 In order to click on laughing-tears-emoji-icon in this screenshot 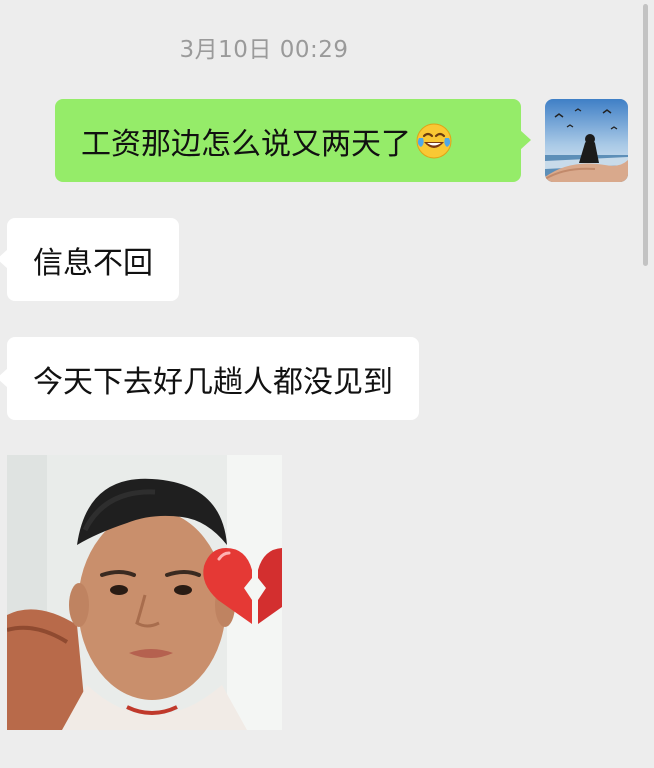, I will do `click(434, 141)`.